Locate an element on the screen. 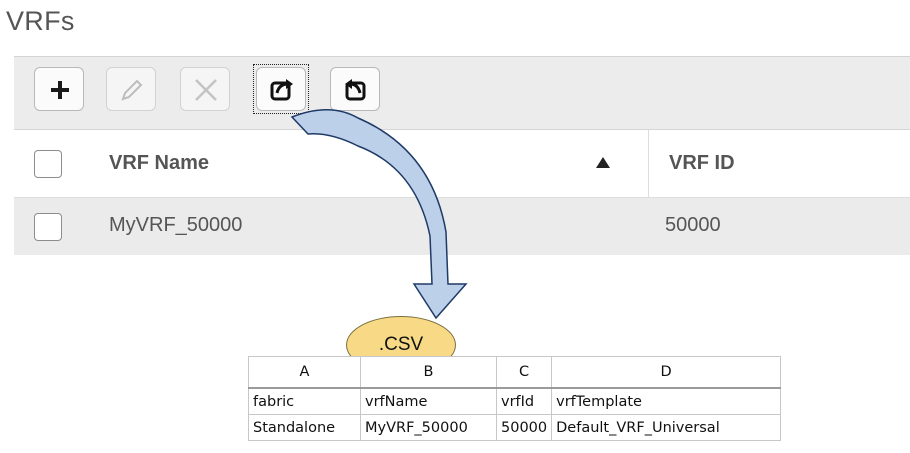  table-header-row: VRF Name VRF ID is located at coordinates (462, 164).